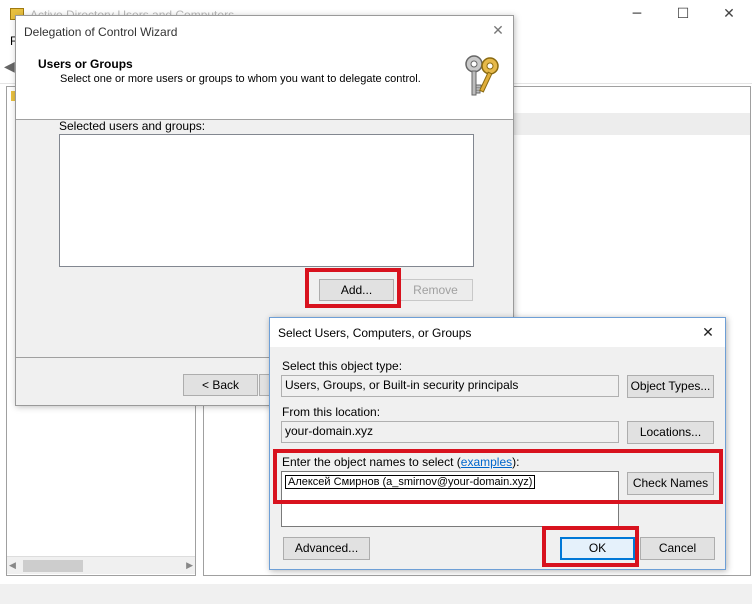 This screenshot has width=752, height=604. Describe the element at coordinates (590, 546) in the screenshot. I see `ok-button-highlight` at that location.